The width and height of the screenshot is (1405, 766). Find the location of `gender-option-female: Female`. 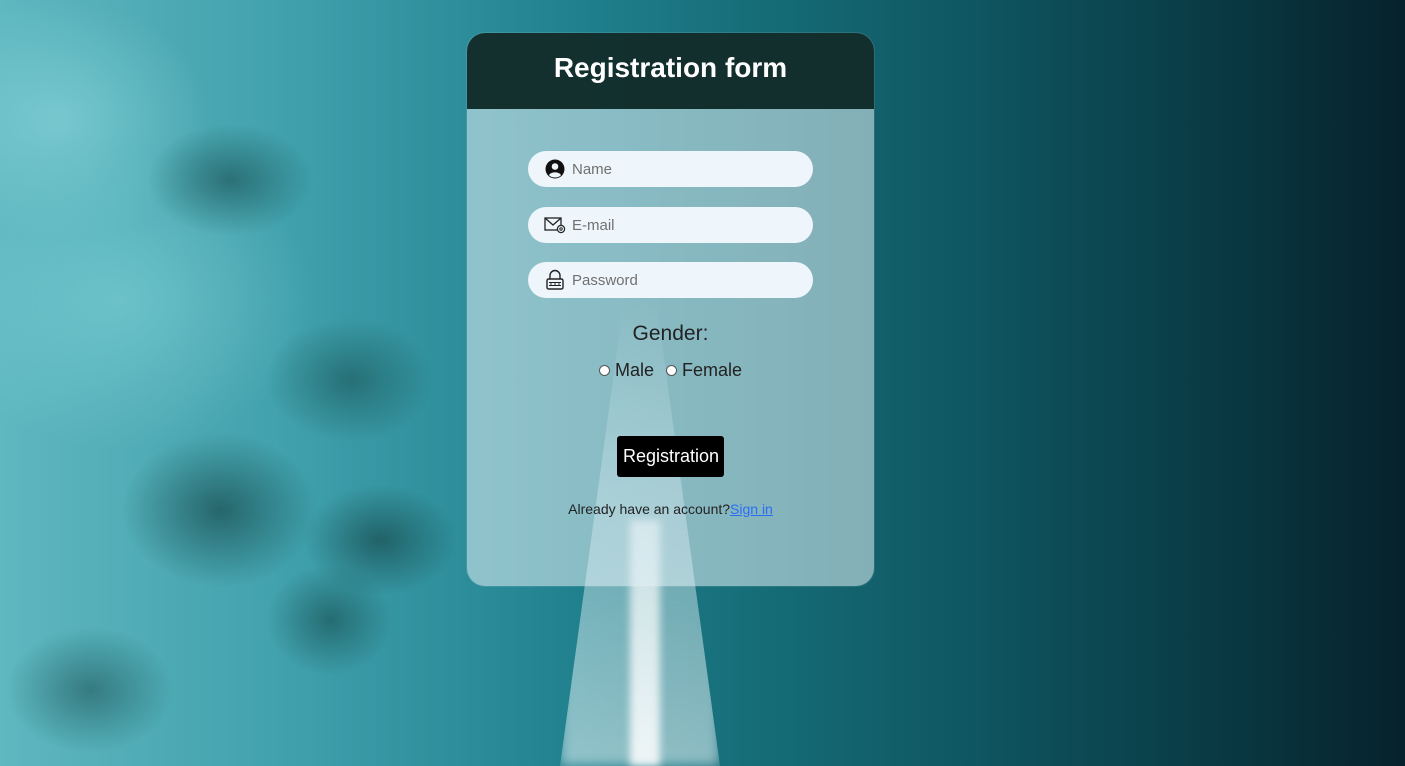

gender-option-female: Female is located at coordinates (704, 370).